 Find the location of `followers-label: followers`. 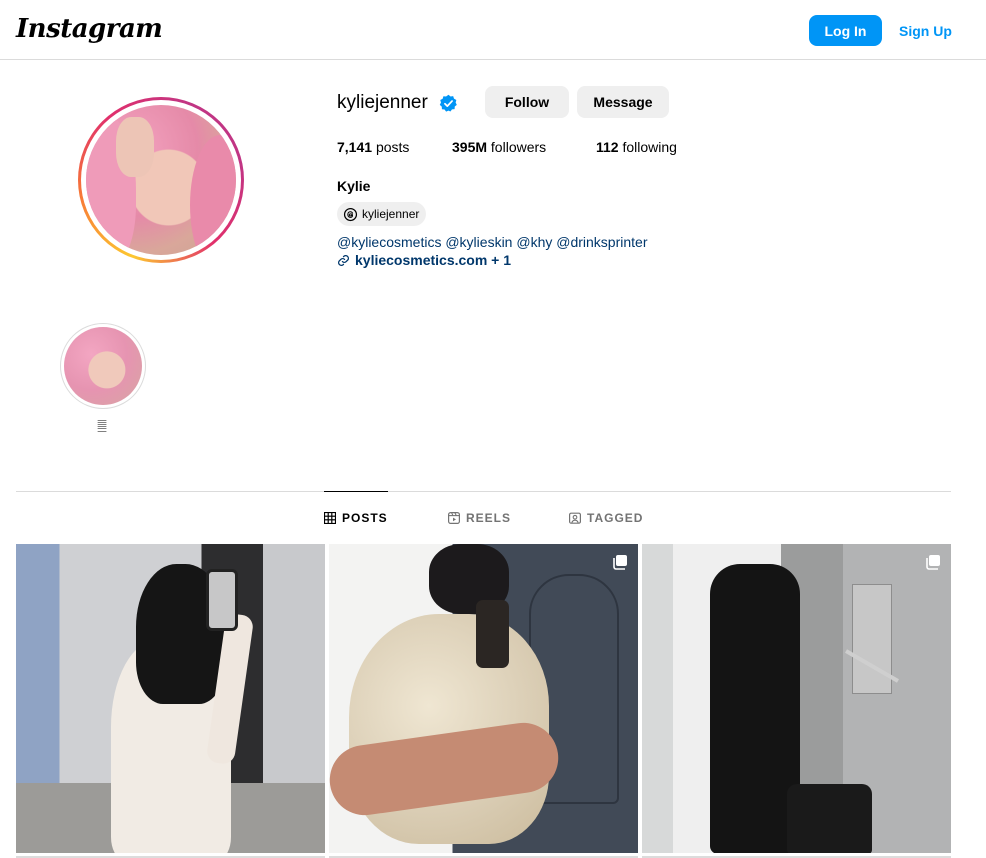

followers-label: followers is located at coordinates (518, 147).